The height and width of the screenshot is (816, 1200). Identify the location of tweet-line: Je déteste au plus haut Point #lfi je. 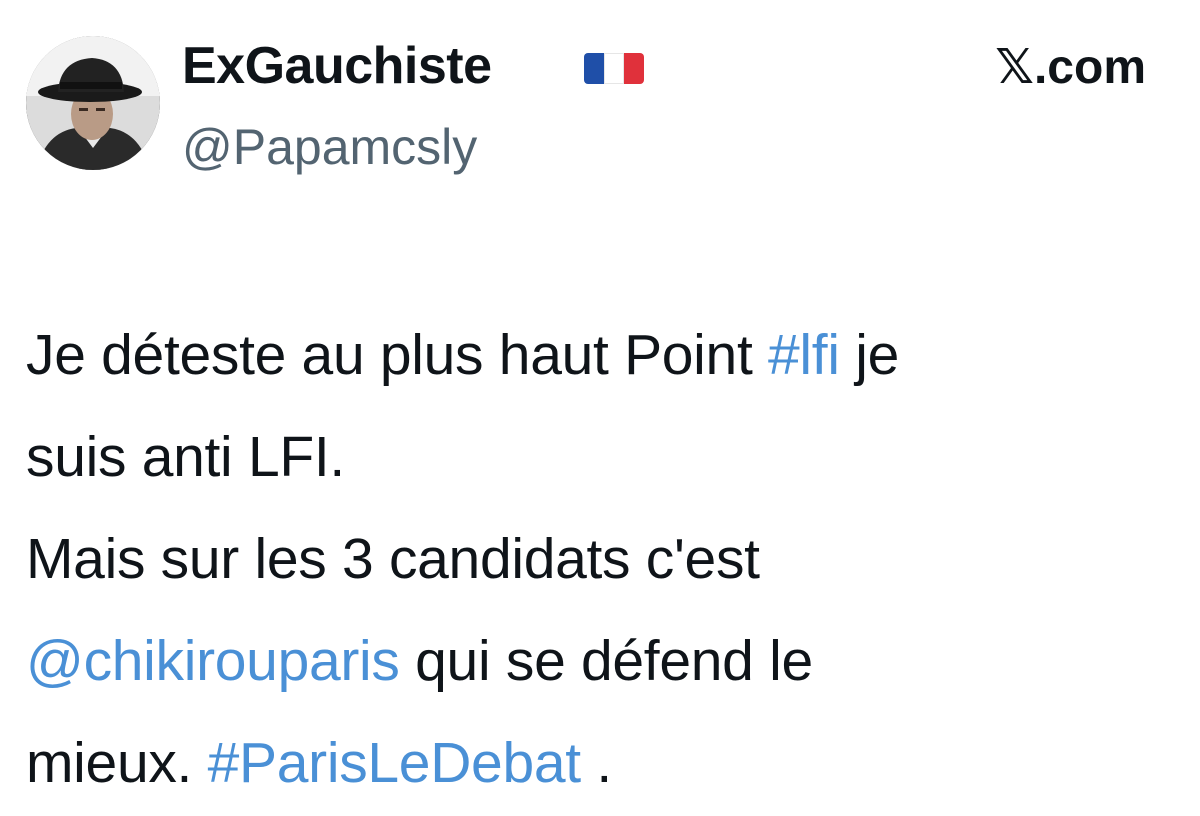
(591, 355).